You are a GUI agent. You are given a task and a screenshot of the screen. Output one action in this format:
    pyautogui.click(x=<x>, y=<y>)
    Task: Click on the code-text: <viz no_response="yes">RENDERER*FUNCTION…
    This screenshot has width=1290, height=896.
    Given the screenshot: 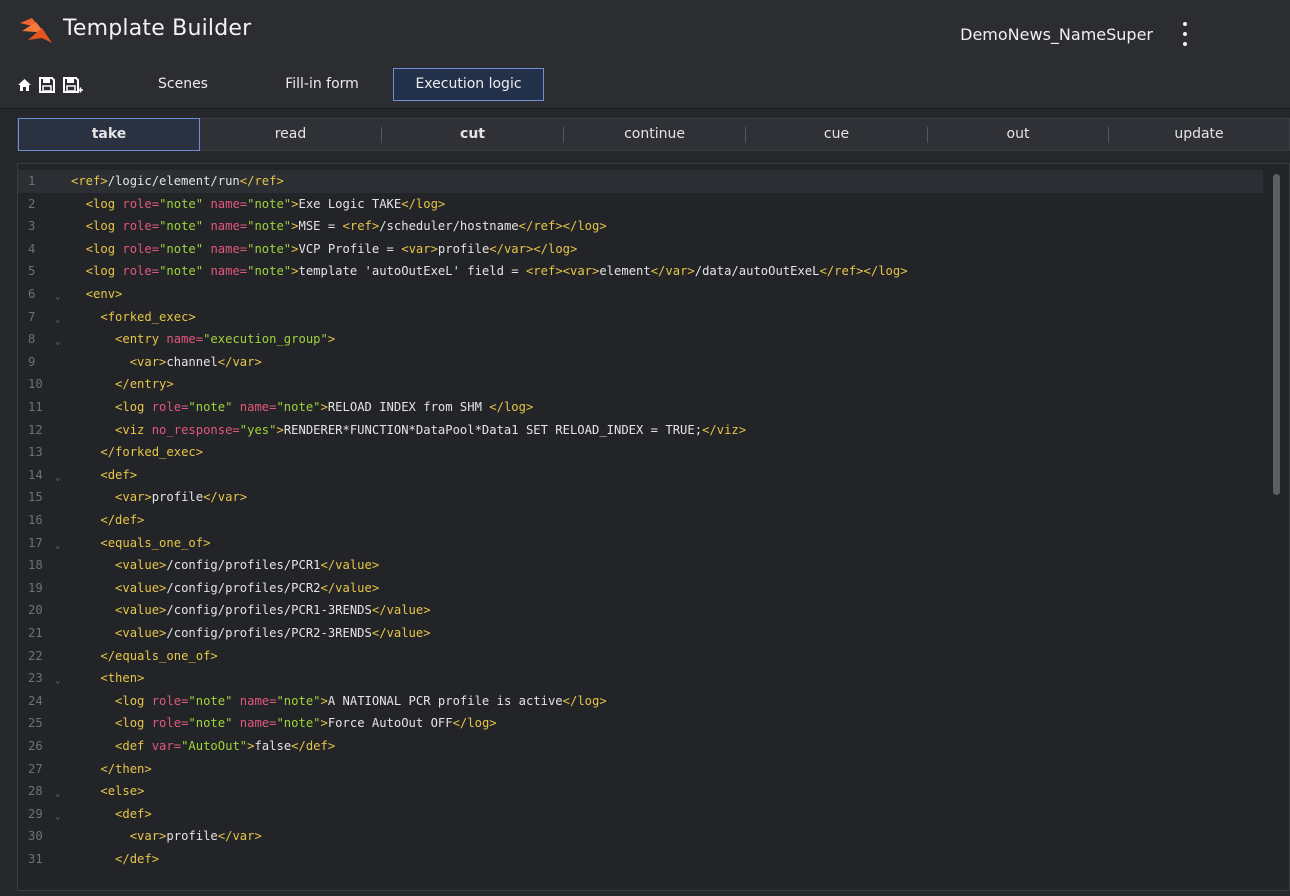 What is the action you would take?
    pyautogui.click(x=408, y=430)
    